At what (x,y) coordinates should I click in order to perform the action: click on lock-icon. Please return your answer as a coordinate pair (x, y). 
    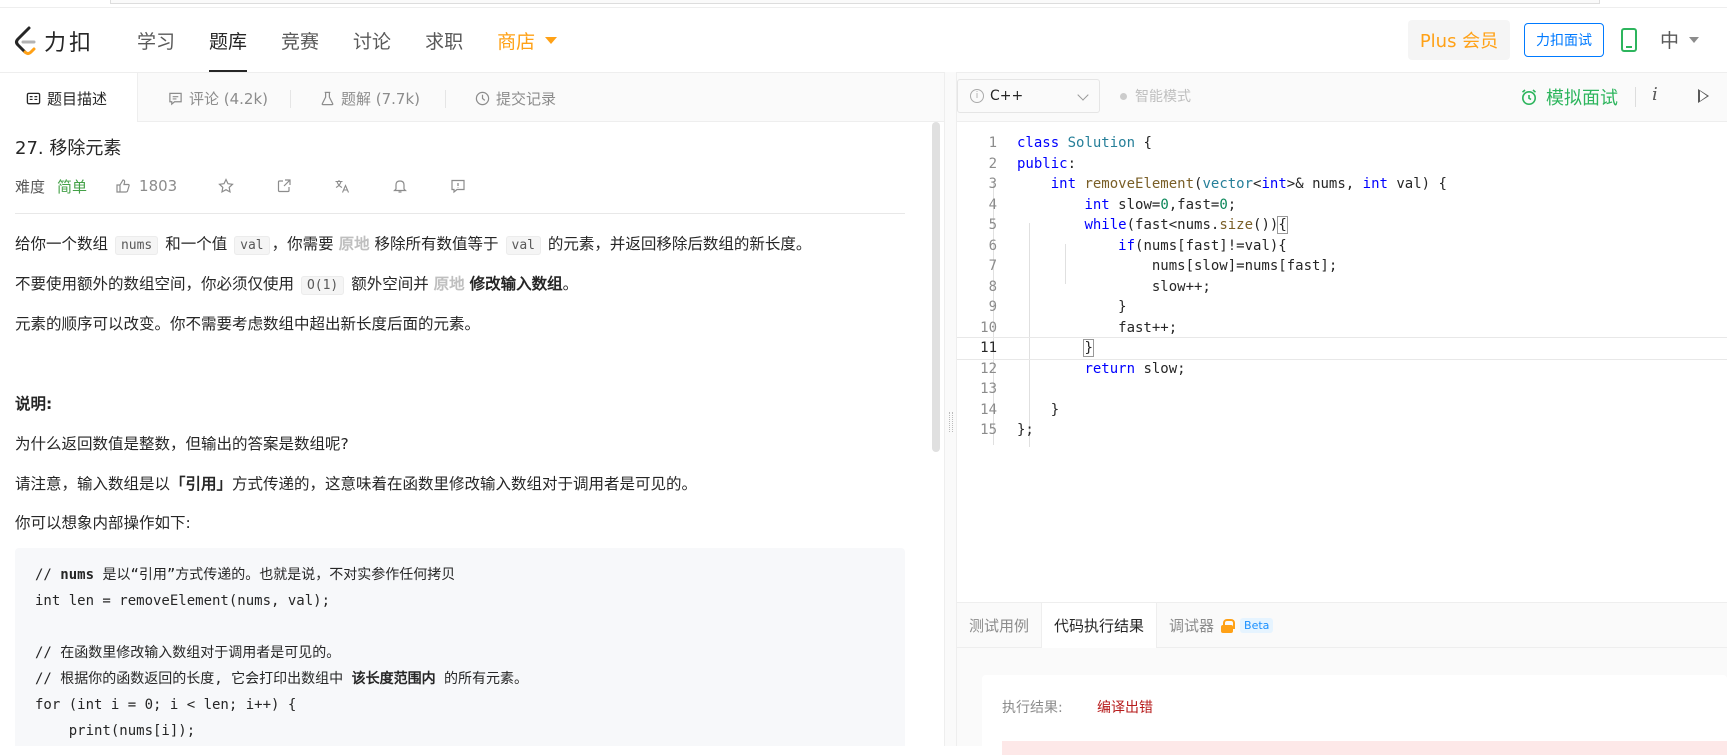
    Looking at the image, I should click on (1228, 625).